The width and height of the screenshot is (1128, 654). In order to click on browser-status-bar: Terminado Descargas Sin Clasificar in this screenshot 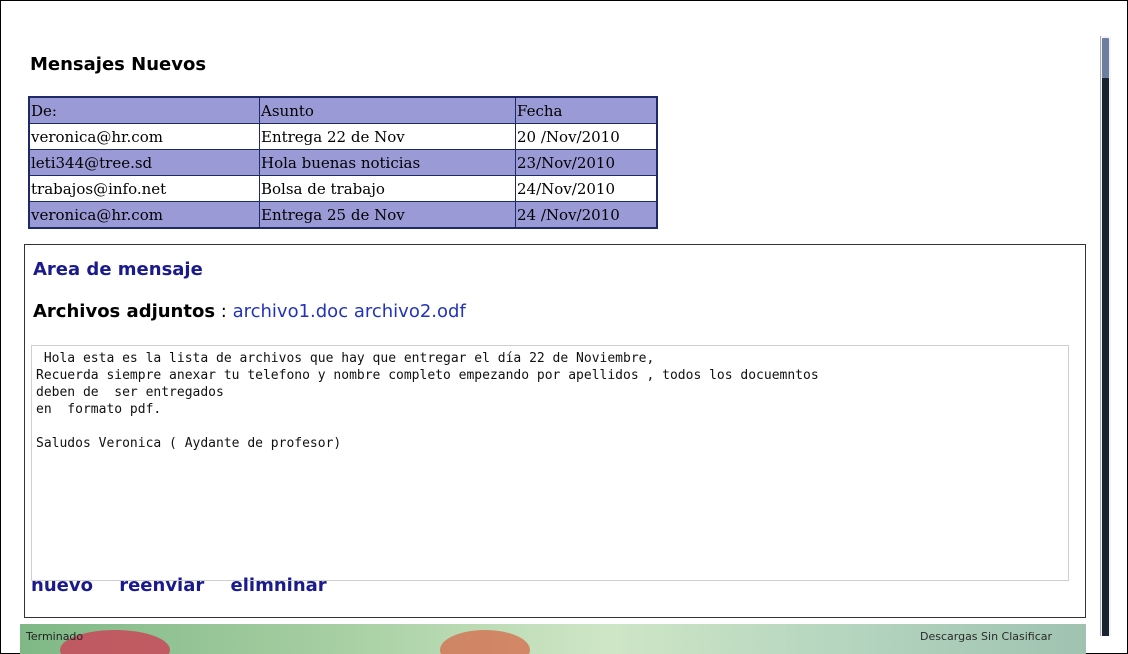, I will do `click(553, 639)`.